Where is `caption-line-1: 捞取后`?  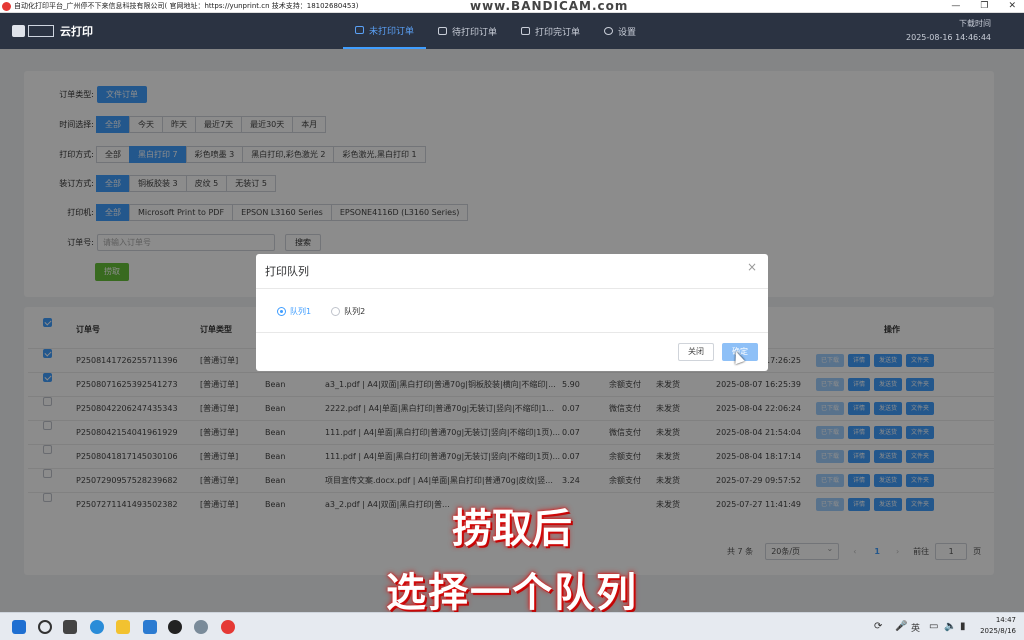
caption-line-1: 捞取后 is located at coordinates (512, 529).